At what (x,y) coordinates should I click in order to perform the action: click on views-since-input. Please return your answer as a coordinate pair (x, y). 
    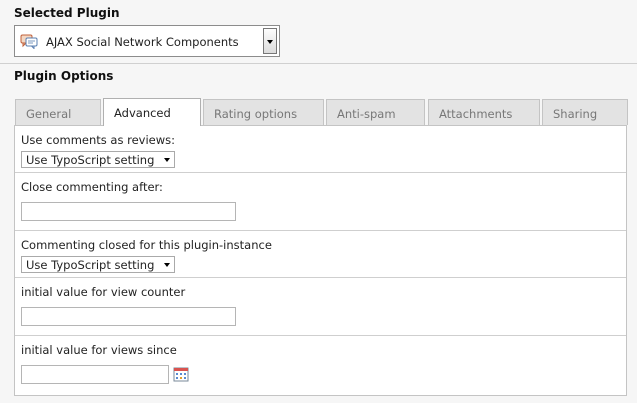
    Looking at the image, I should click on (95, 374).